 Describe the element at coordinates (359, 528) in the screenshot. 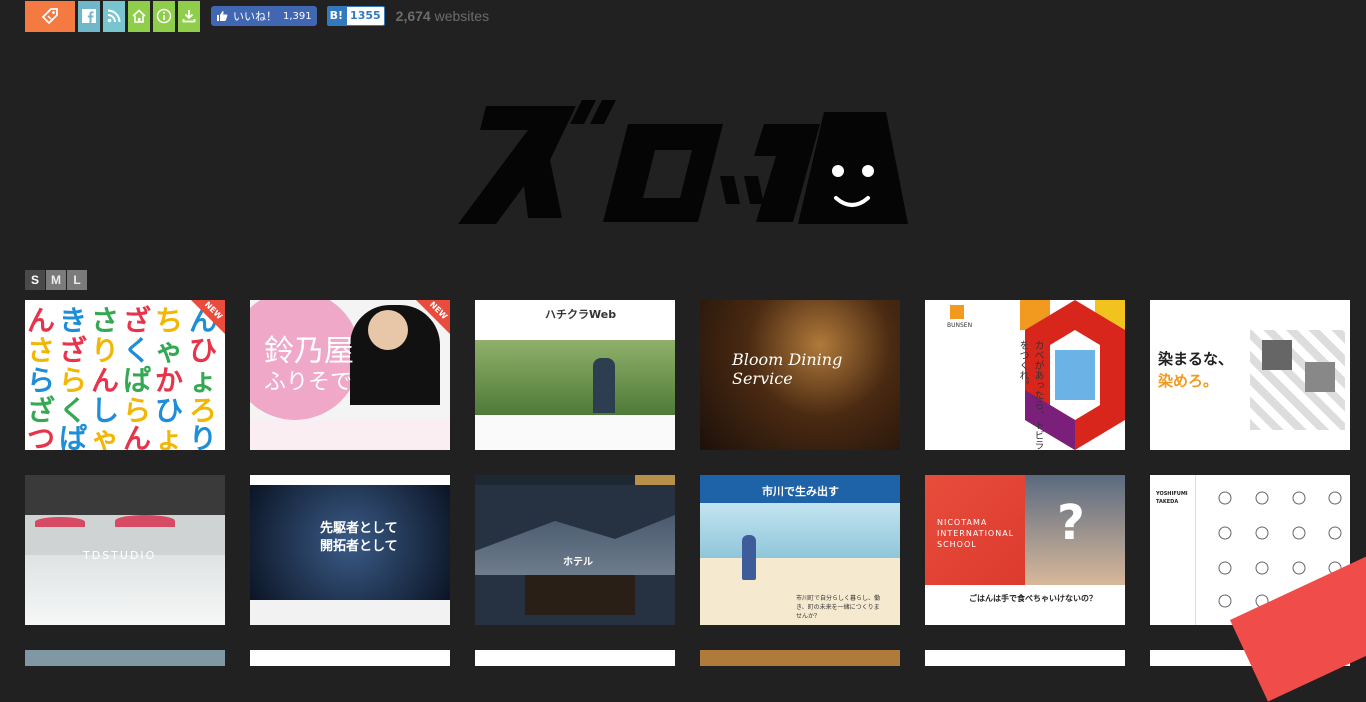

I see `thumb-8-line1: 先駆者として` at that location.